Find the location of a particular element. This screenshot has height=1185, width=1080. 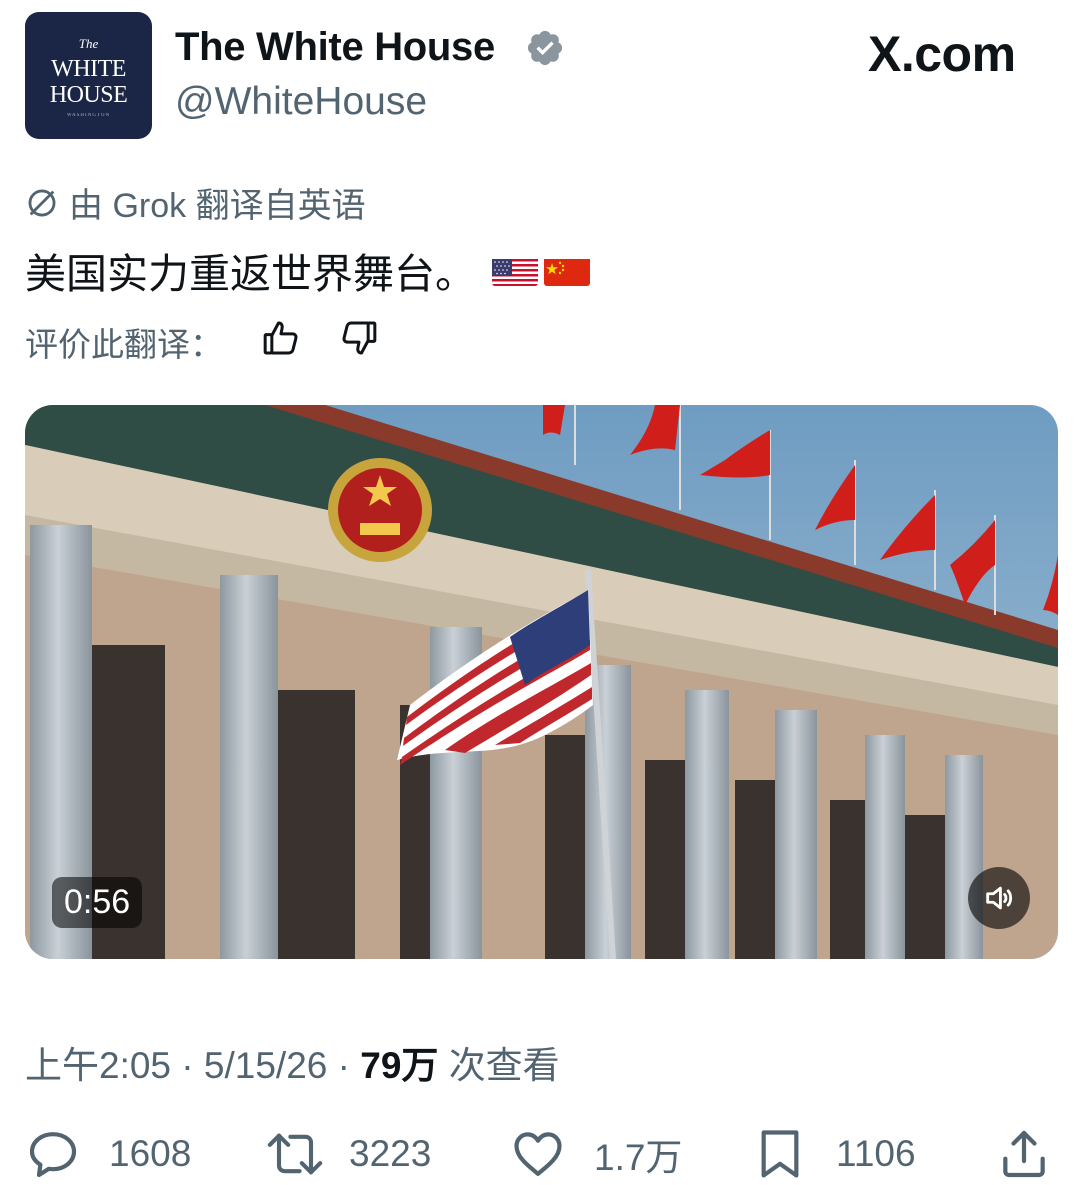

bookmark-count: 1106 is located at coordinates (876, 1153).